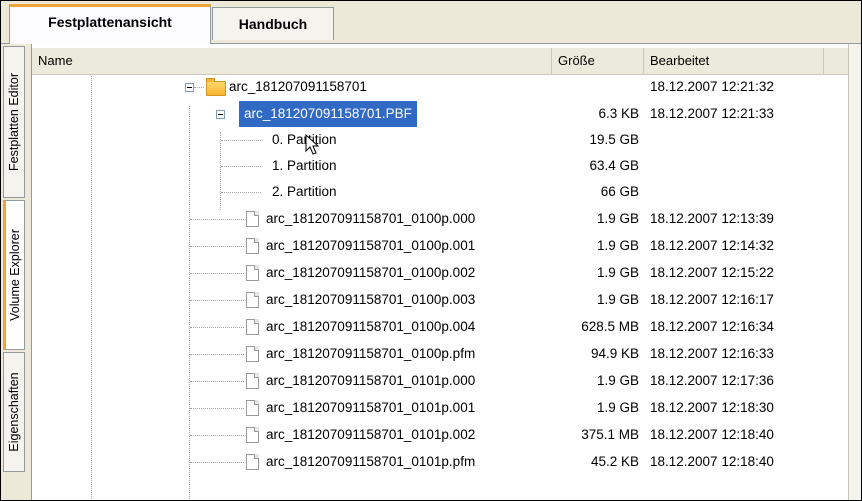  I want to click on file-modified: 18.12.2007 12:16:33, so click(712, 353).